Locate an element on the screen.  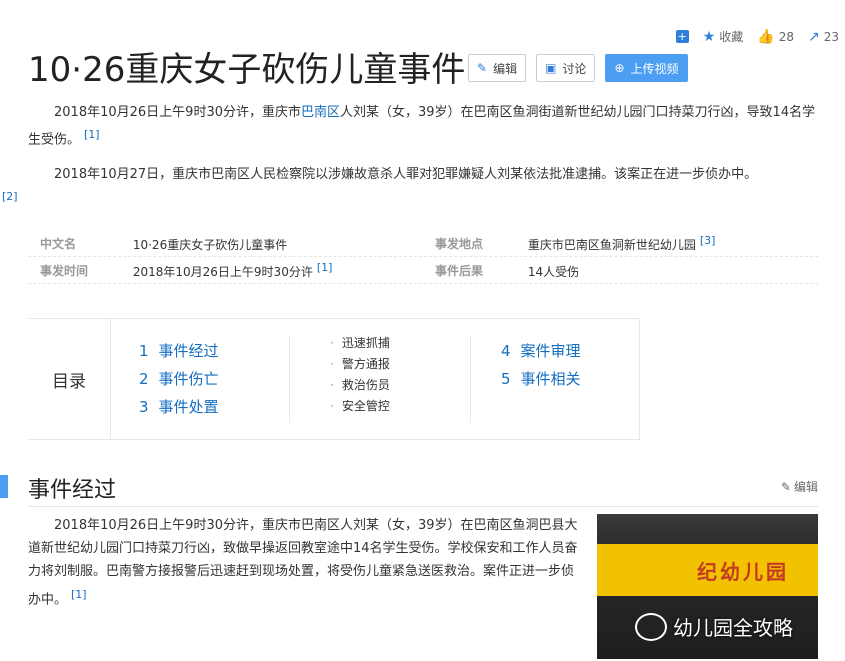
section-title: 事件经过 is located at coordinates (72, 490).